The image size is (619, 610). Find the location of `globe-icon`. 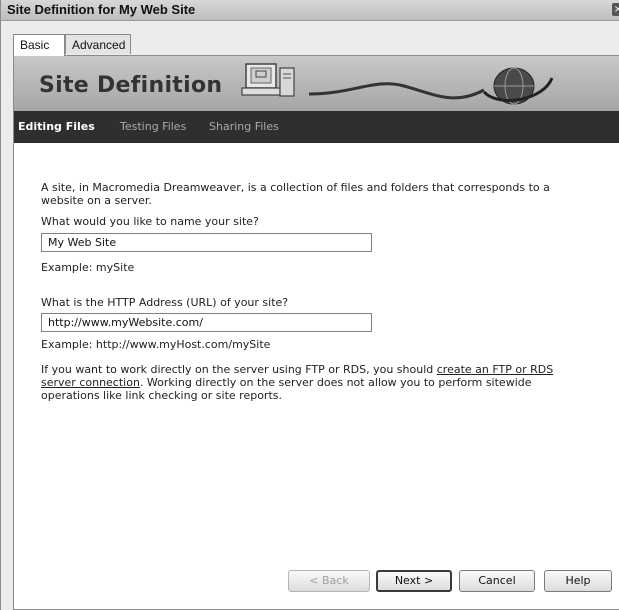

globe-icon is located at coordinates (518, 86).